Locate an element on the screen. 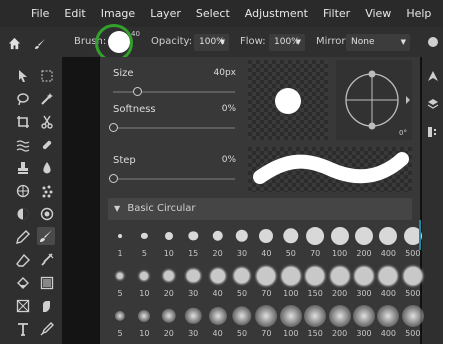  brush-preset-hard-15: 15 is located at coordinates (193, 243).